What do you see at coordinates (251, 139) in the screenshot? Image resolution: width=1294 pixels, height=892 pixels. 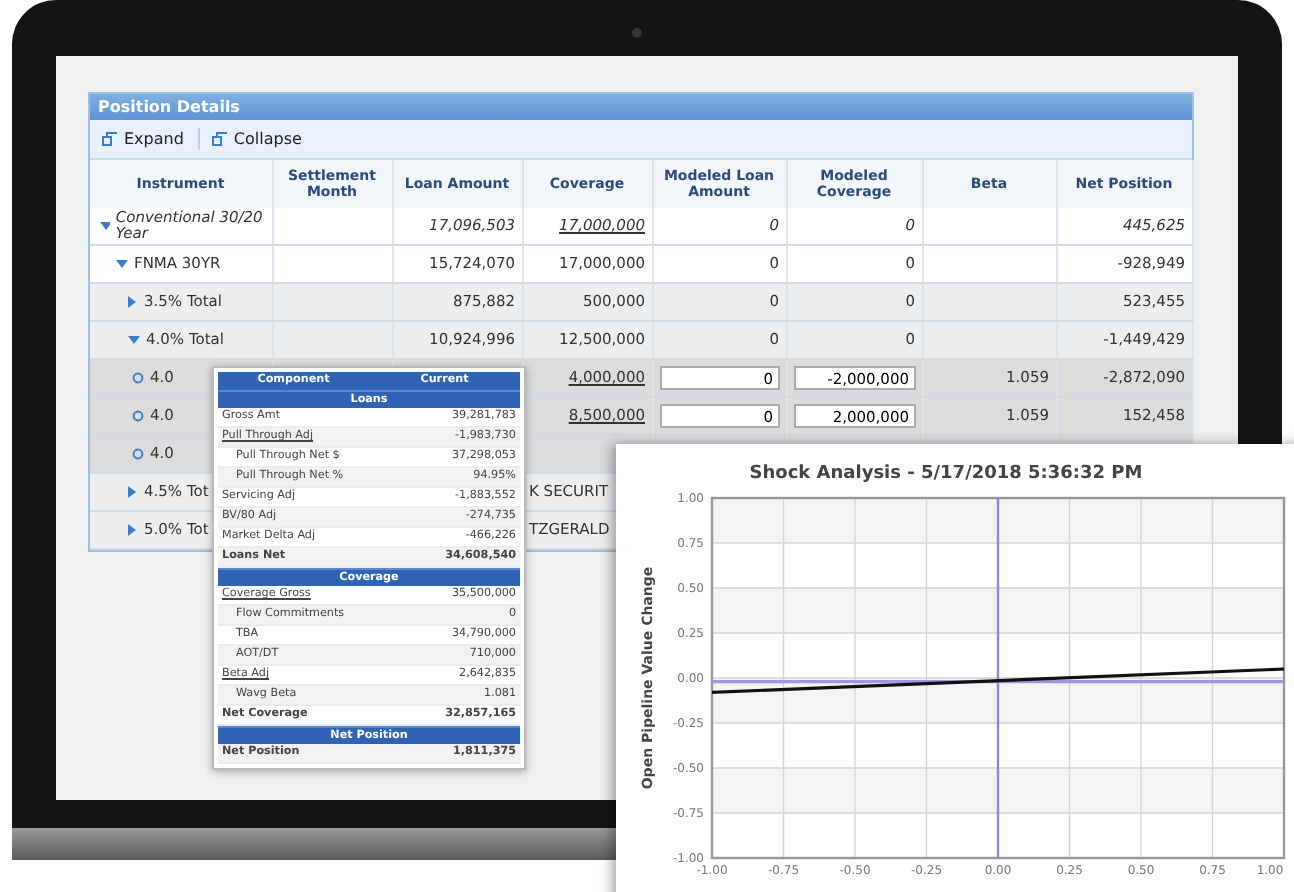 I see `toolbar-button: Collapse` at bounding box center [251, 139].